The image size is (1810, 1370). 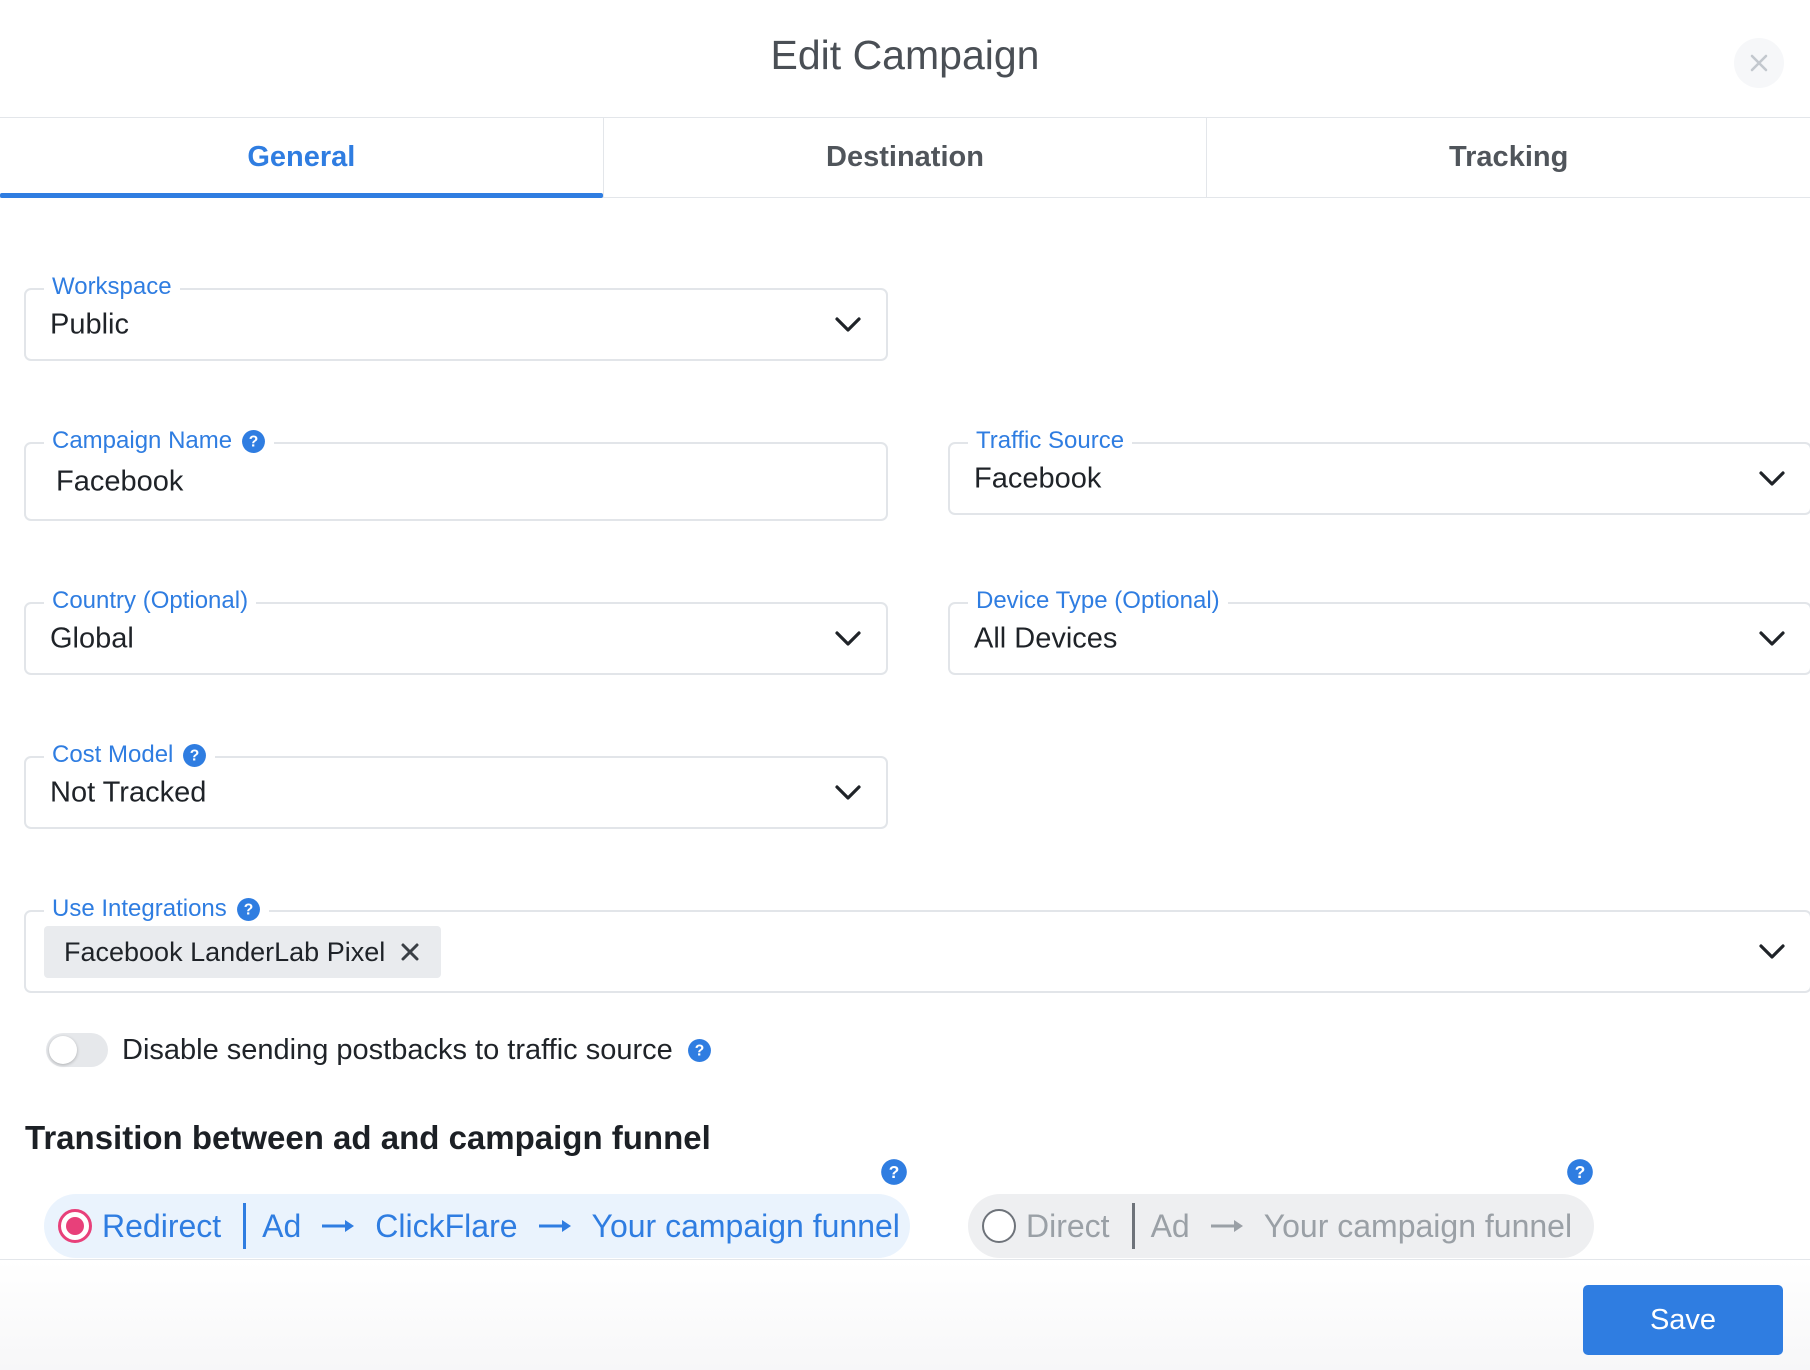 I want to click on campaign-name-label: Campaign Name ?, so click(x=159, y=441).